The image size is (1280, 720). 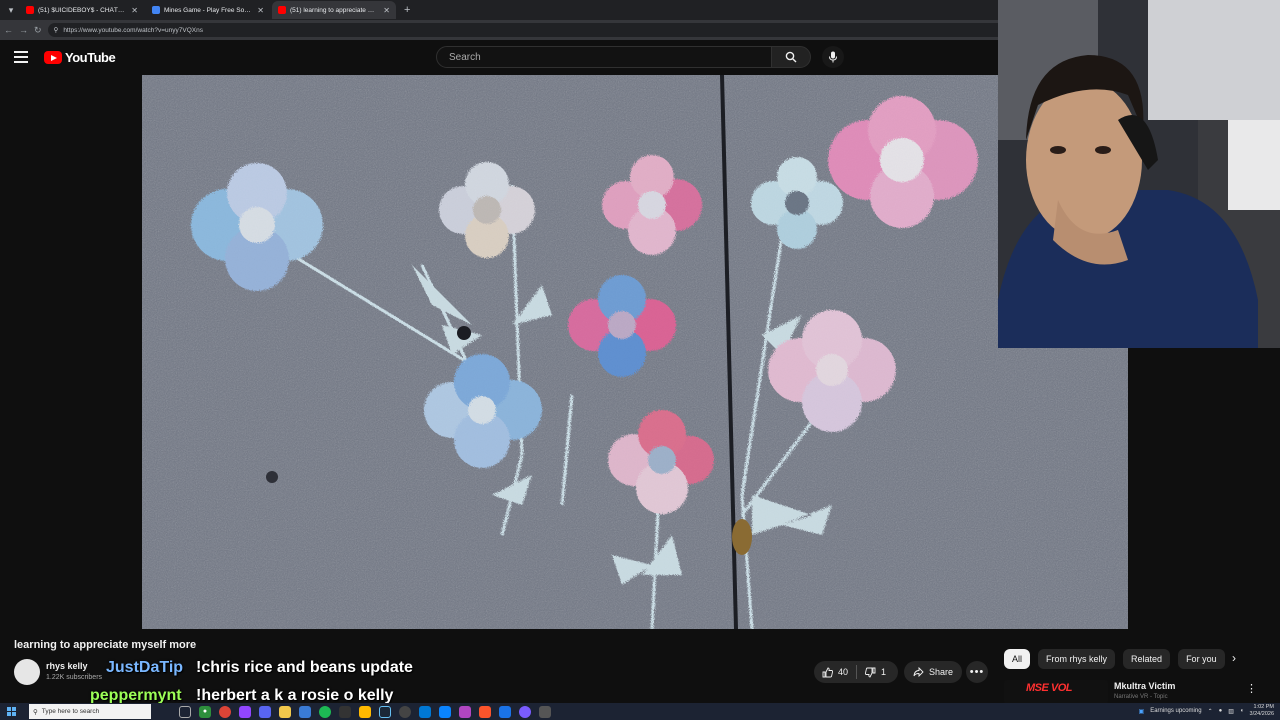 I want to click on webcam-feed-image, so click(x=1139, y=174).